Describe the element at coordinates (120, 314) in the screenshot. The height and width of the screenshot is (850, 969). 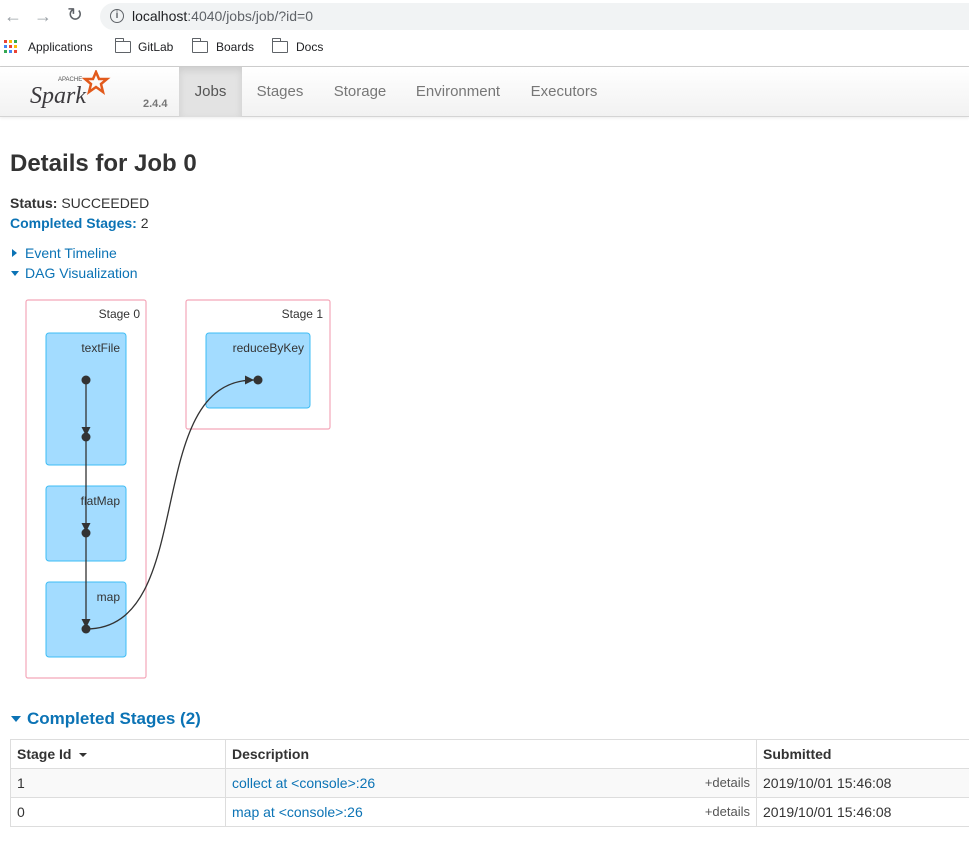
I see `stage-0-label: Stage 0` at that location.